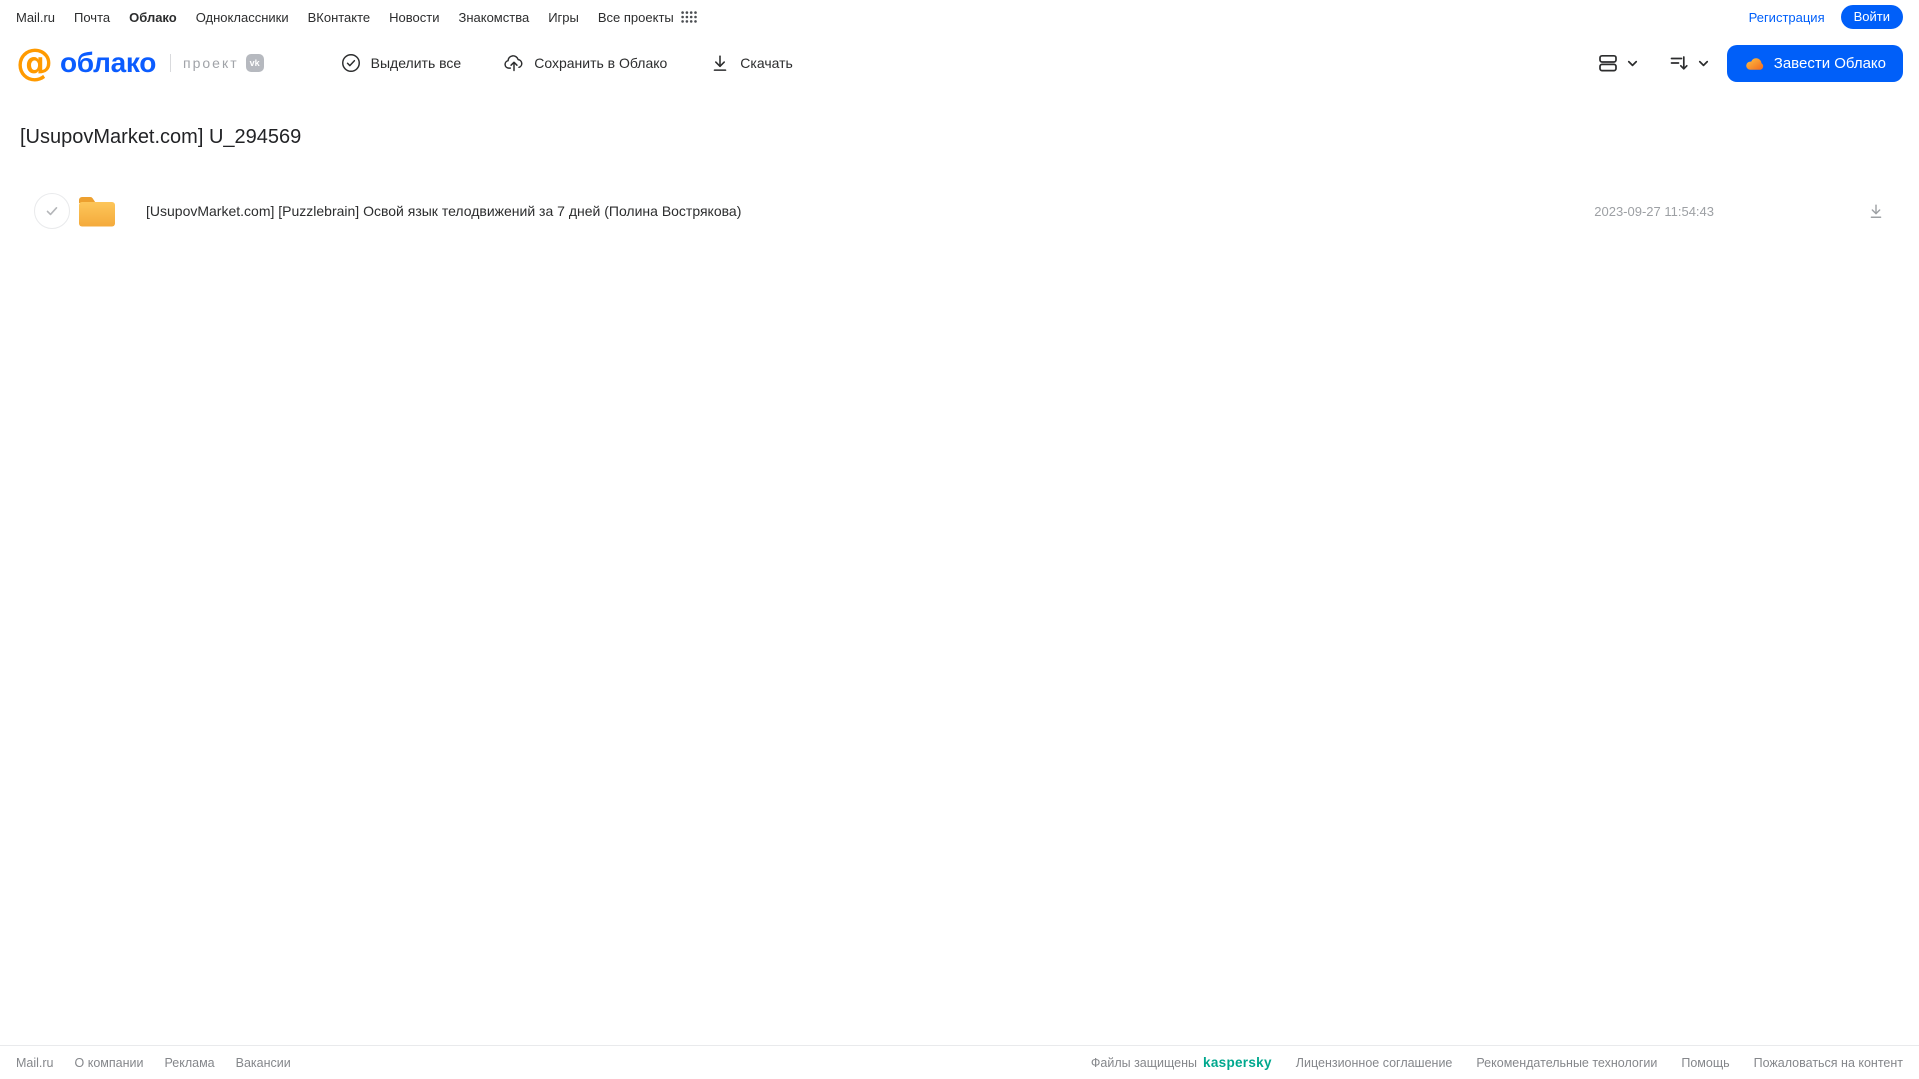 The width and height of the screenshot is (1919, 1079). What do you see at coordinates (1828, 1063) in the screenshot?
I see `footer-report-content-link: Пожаловаться на контент` at bounding box center [1828, 1063].